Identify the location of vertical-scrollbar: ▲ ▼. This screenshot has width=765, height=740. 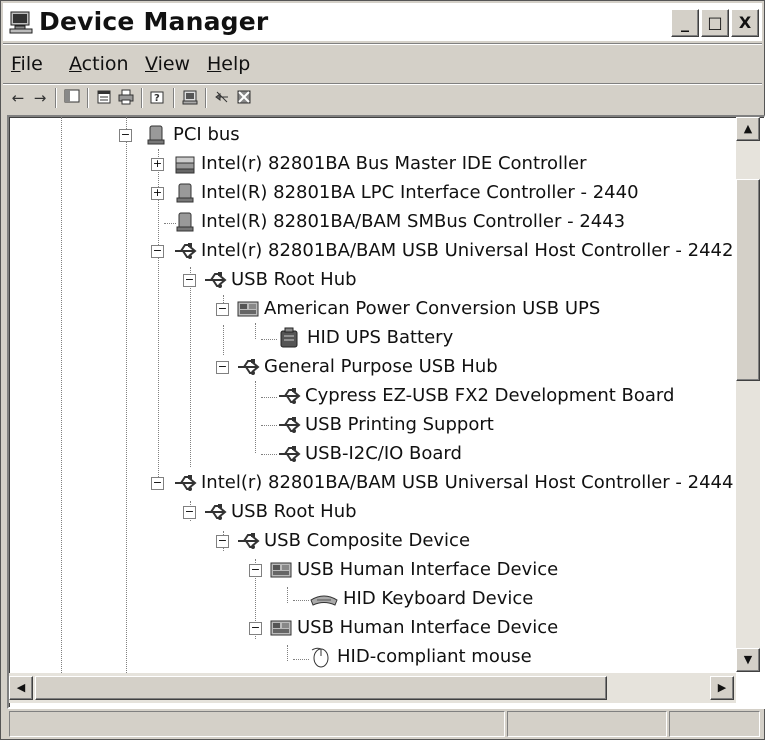
(748, 394).